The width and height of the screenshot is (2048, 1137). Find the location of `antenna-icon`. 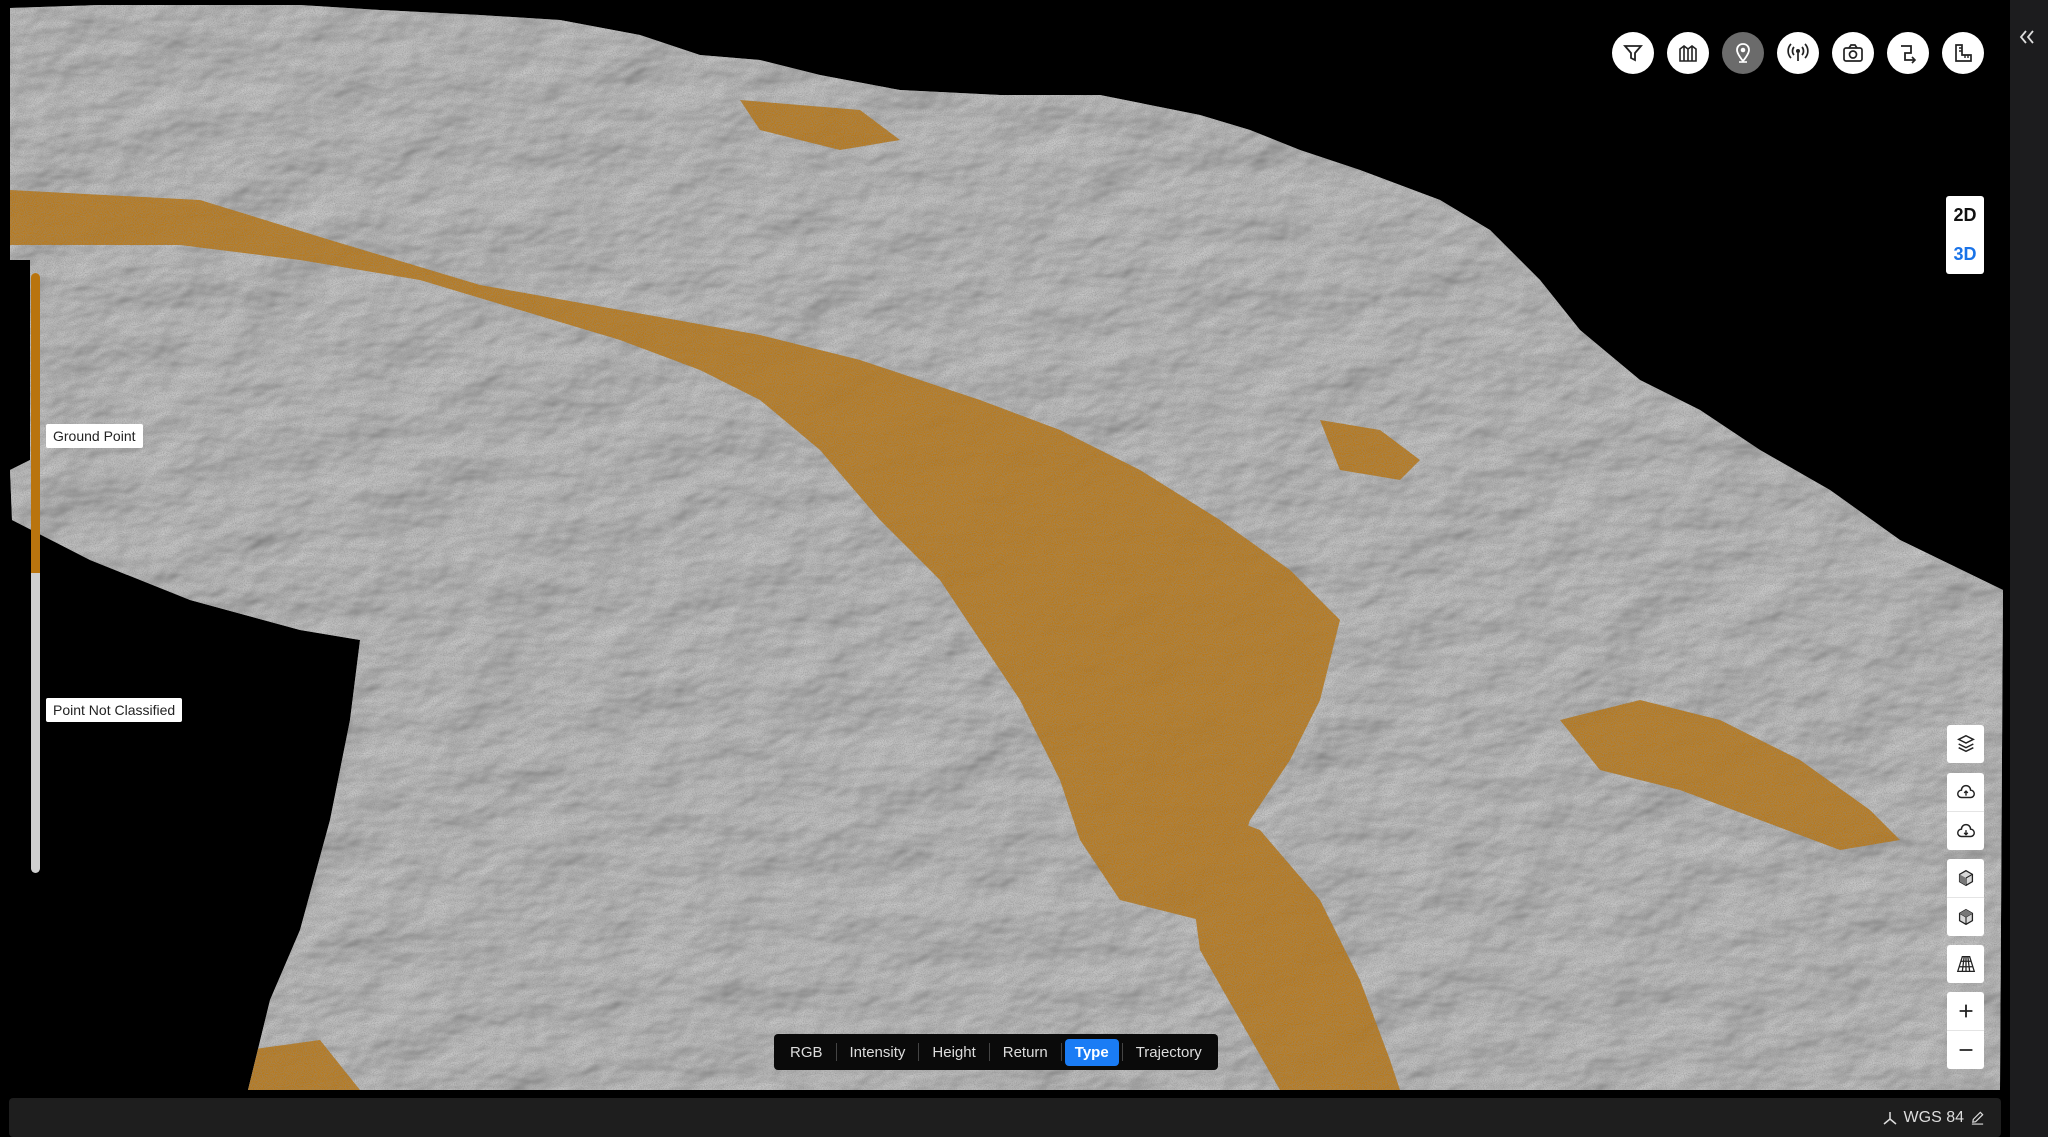

antenna-icon is located at coordinates (1798, 52).